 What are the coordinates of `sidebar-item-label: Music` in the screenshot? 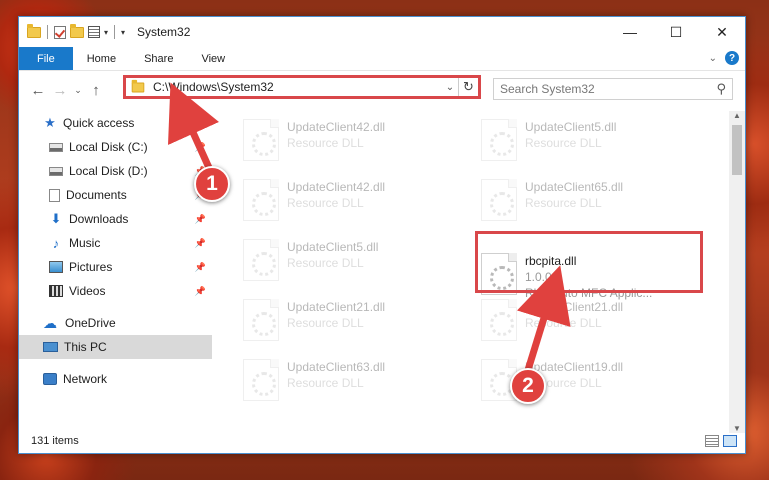 It's located at (85, 243).